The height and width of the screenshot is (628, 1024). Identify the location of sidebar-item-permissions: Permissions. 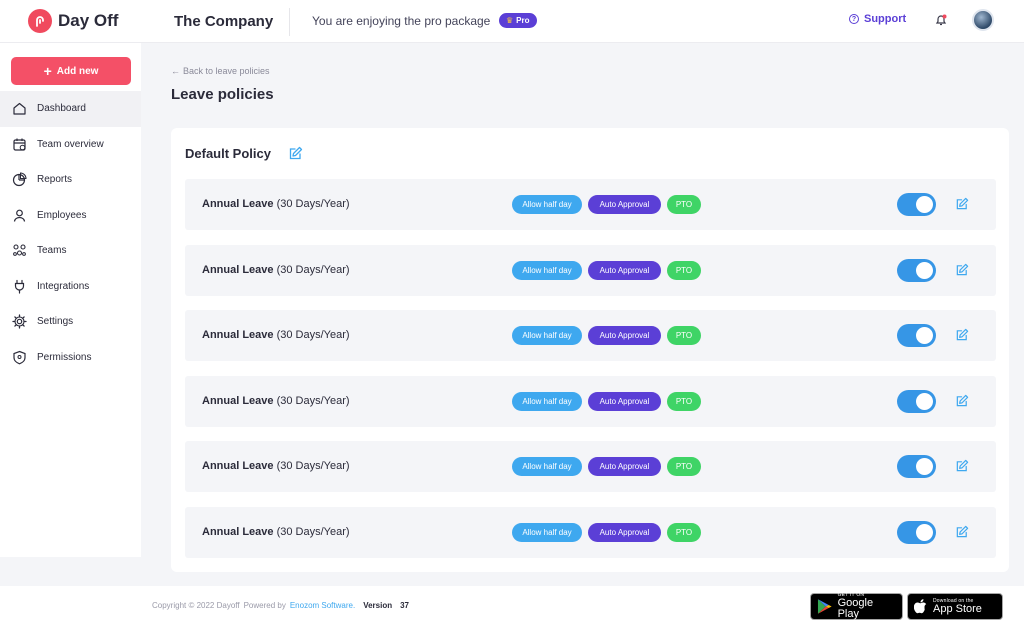
(70, 358).